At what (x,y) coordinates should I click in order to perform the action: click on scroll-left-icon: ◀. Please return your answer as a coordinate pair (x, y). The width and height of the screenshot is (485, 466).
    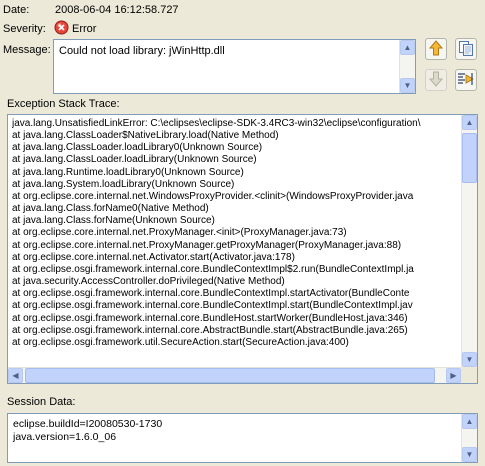
    Looking at the image, I should click on (15, 375).